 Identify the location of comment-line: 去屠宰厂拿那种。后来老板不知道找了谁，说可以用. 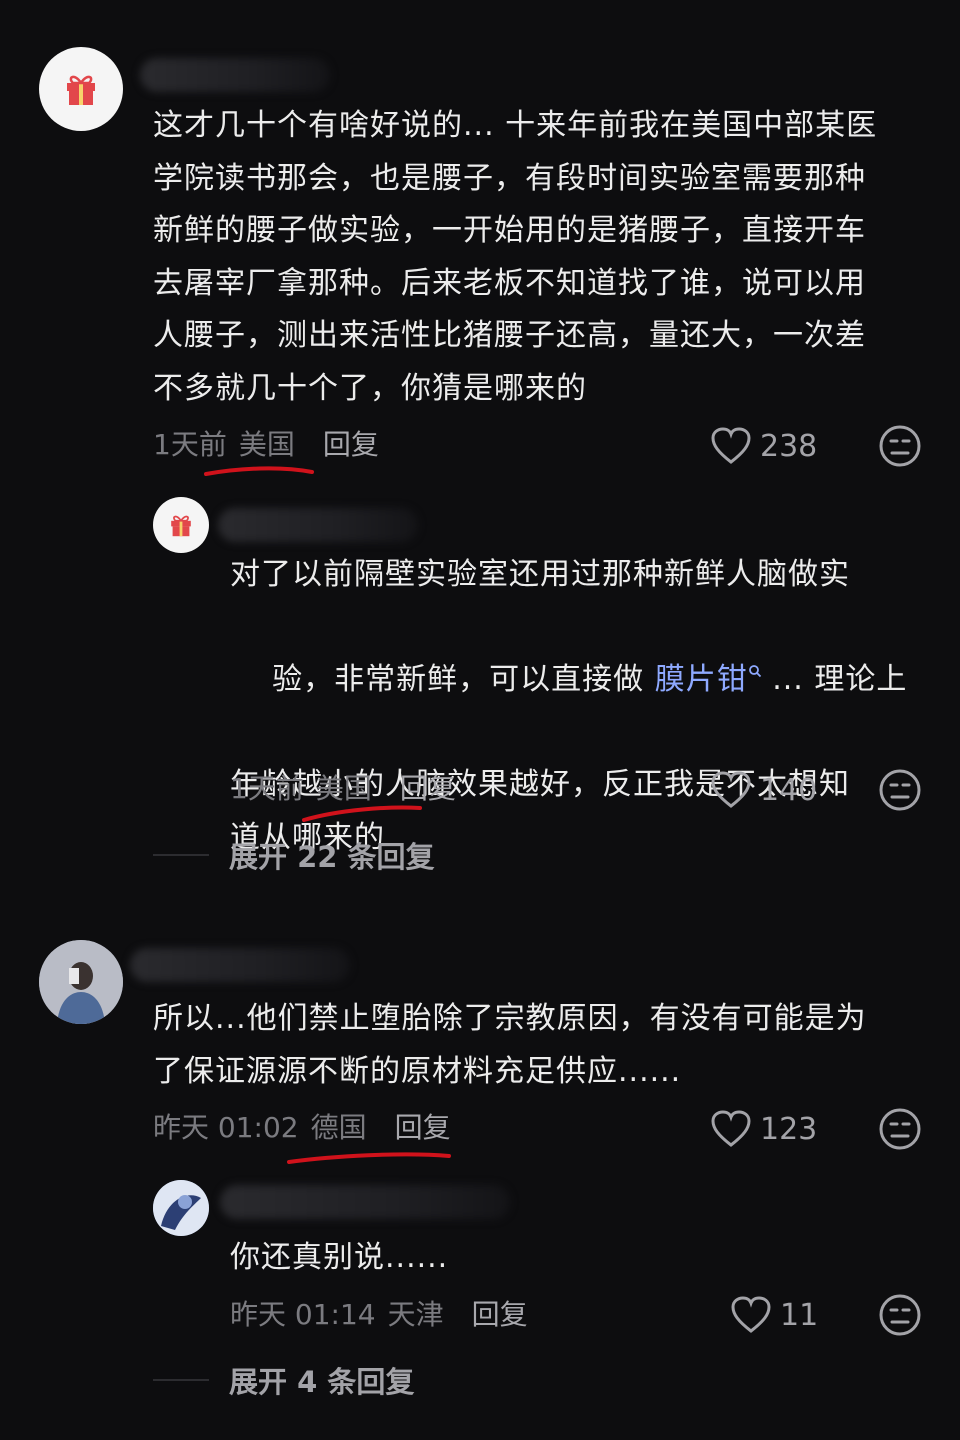
(509, 283).